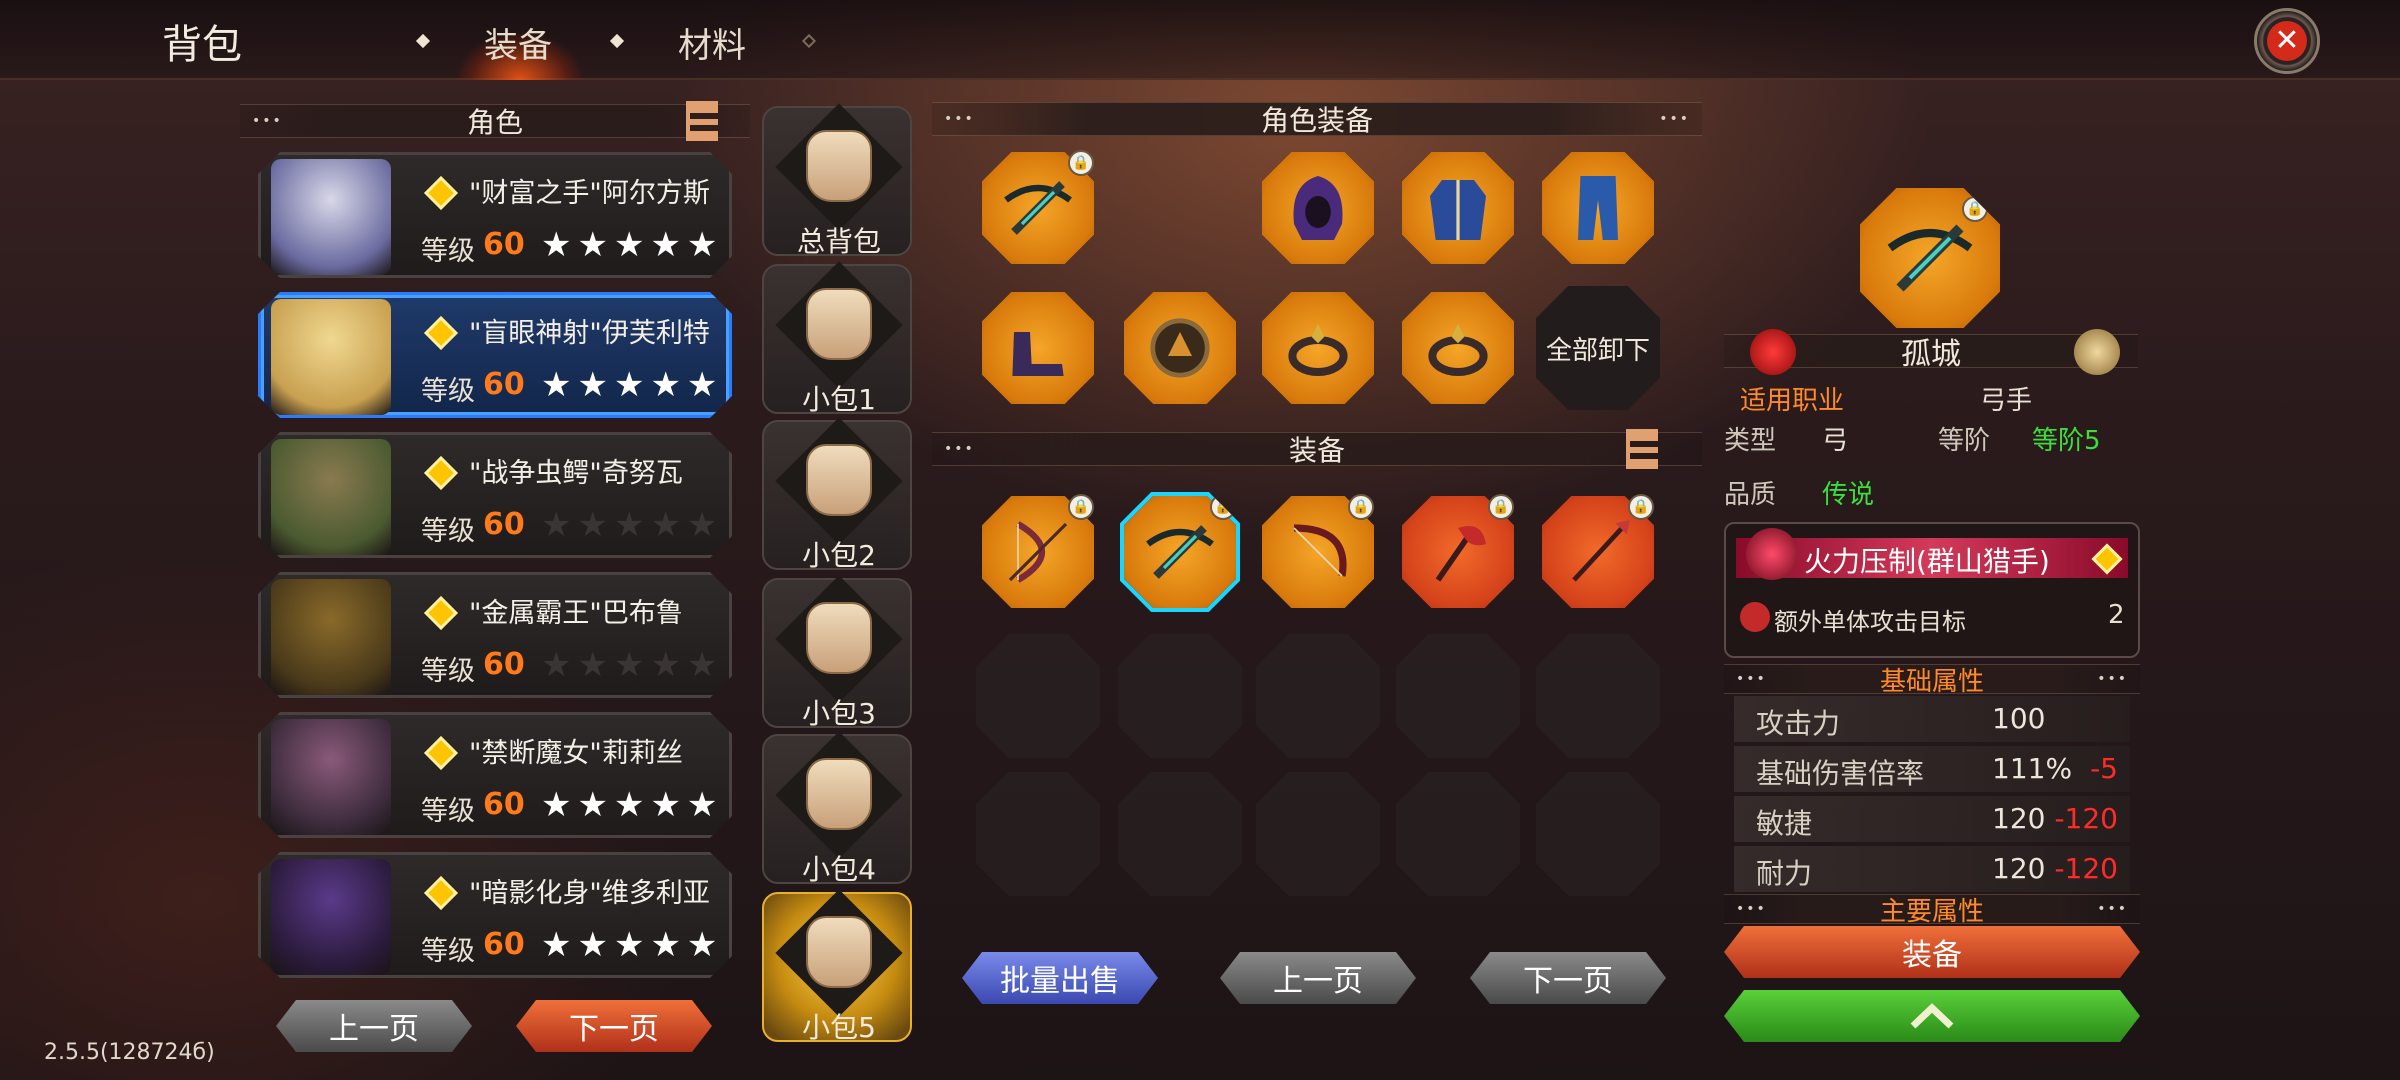  What do you see at coordinates (1750, 441) in the screenshot?
I see `type-label: 类型` at bounding box center [1750, 441].